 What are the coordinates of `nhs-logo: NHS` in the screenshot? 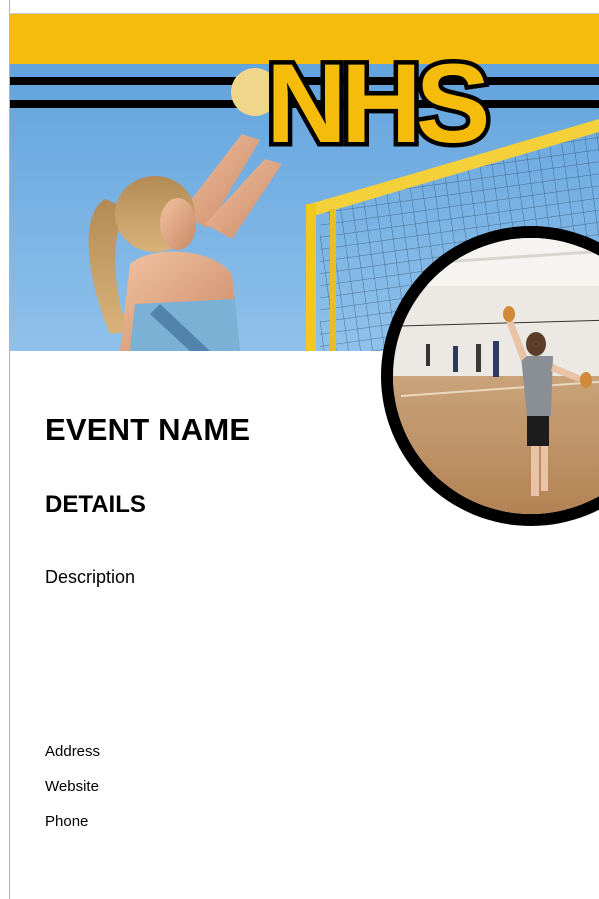 It's located at (427, 104).